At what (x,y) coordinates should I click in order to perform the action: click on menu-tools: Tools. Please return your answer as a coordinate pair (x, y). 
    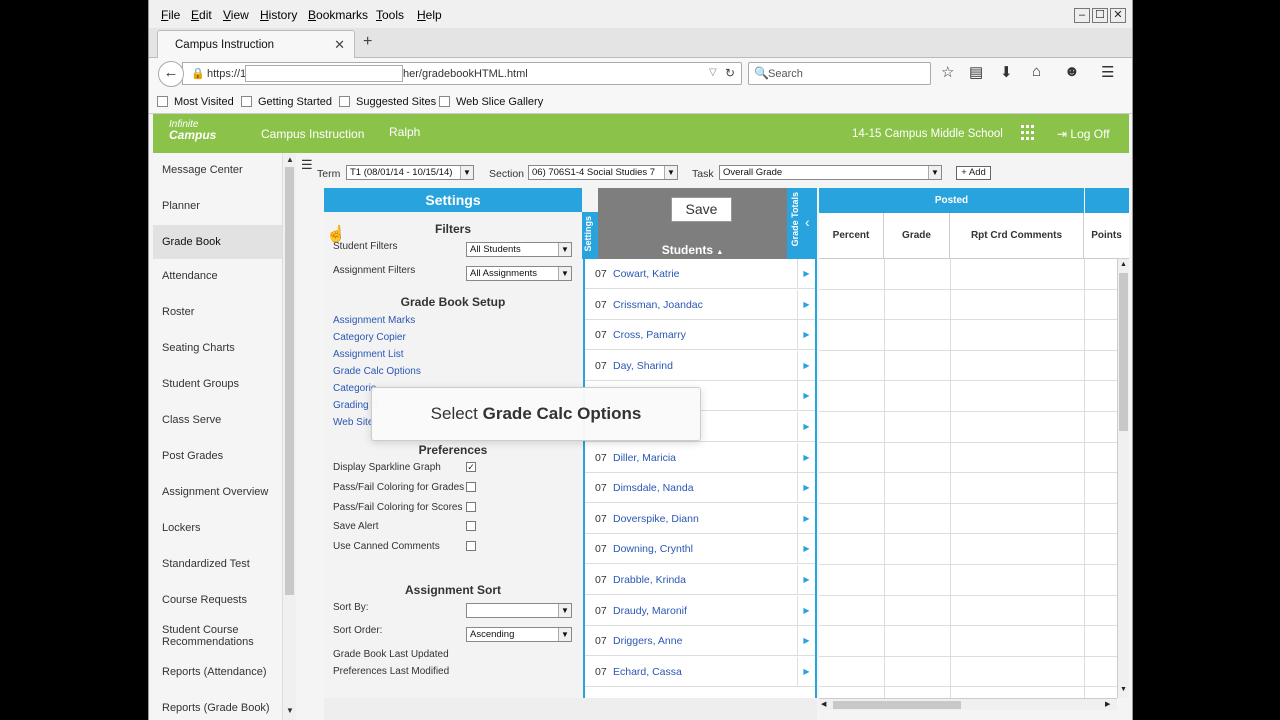
    Looking at the image, I should click on (390, 15).